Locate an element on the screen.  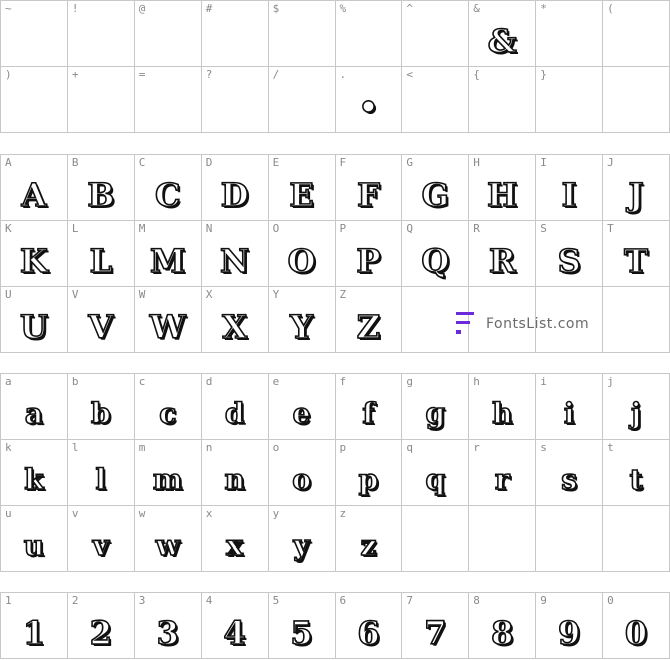
glyph-cell: % is located at coordinates (369, 34).